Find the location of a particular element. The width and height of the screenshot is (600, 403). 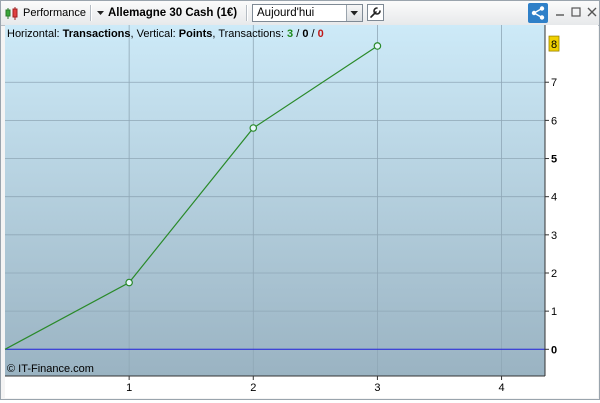

transactions-prefix: , Transactions: is located at coordinates (250, 34).